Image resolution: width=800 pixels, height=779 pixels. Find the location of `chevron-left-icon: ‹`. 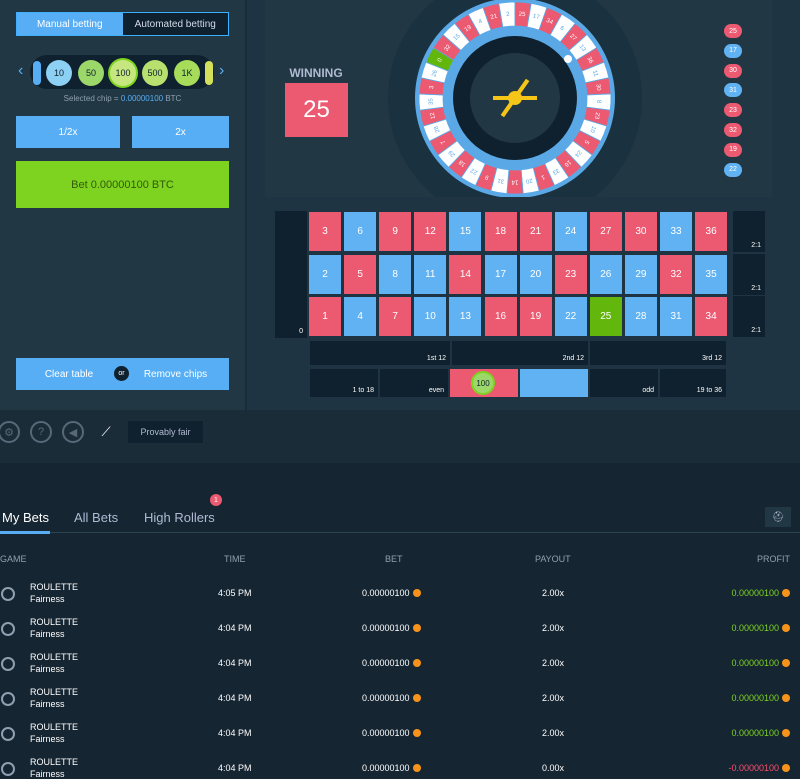

chevron-left-icon: ‹ is located at coordinates (20, 71).